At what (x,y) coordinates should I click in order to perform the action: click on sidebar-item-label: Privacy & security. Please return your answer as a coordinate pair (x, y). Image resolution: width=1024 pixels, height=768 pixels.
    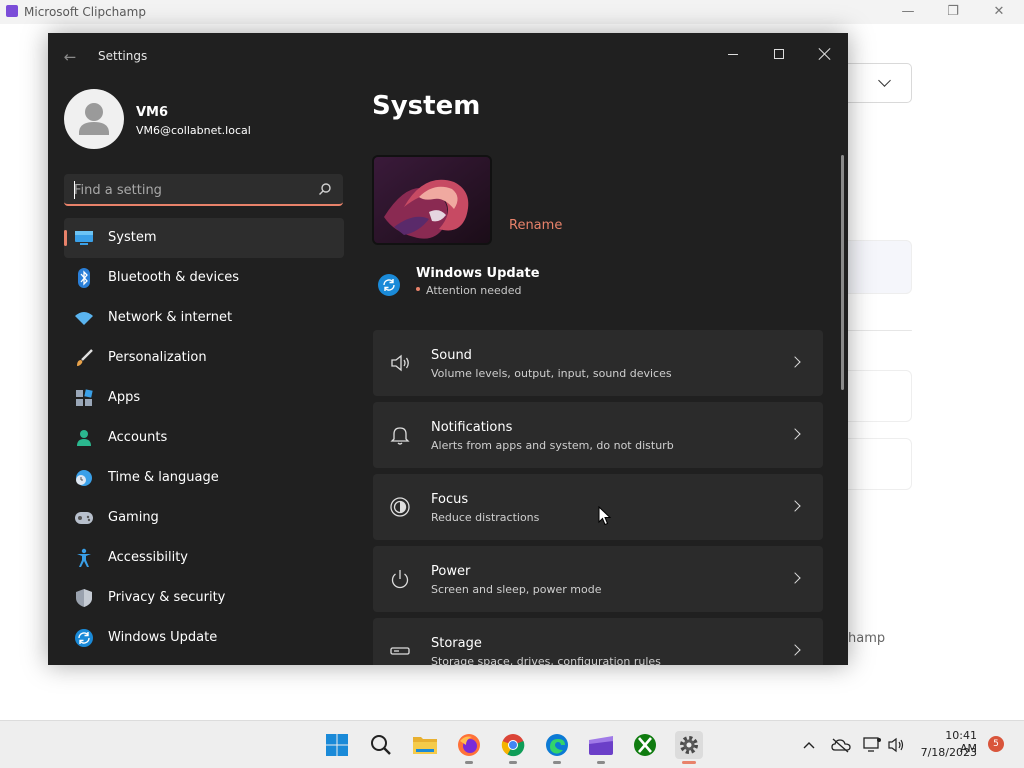
    Looking at the image, I should click on (167, 597).